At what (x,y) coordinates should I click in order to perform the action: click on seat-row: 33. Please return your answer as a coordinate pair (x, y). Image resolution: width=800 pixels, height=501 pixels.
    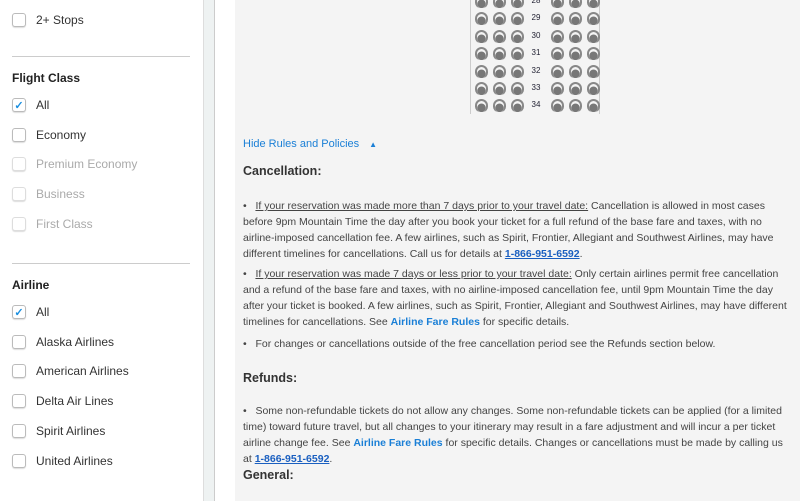
    Looking at the image, I should click on (536, 88).